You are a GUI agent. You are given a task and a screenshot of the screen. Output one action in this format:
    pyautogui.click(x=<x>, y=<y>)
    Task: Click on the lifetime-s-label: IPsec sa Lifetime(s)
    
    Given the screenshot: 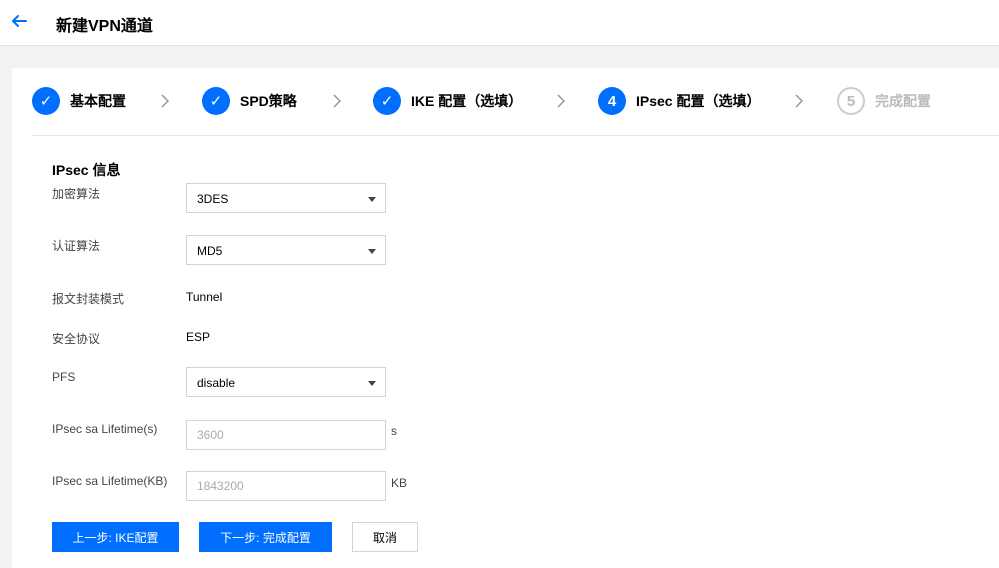 What is the action you would take?
    pyautogui.click(x=105, y=429)
    